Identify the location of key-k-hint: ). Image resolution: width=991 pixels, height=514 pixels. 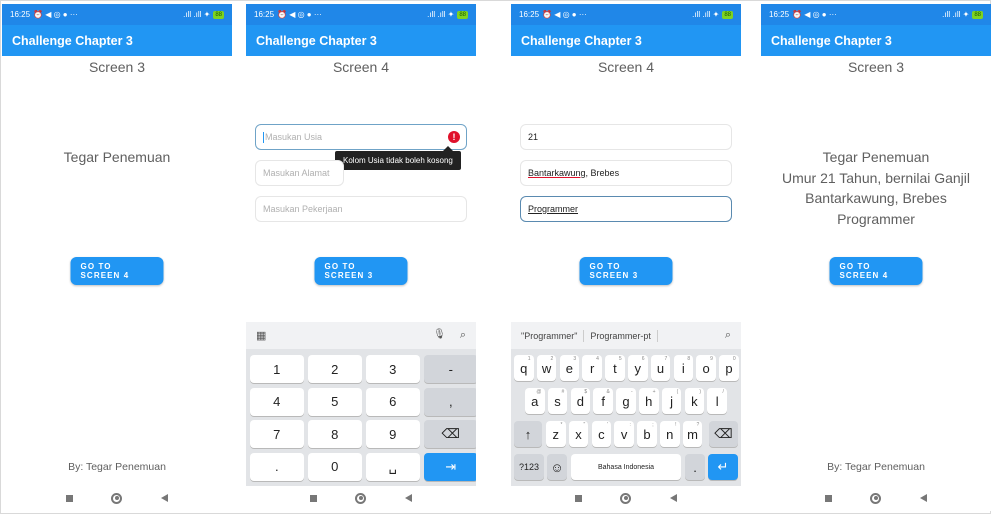
(700, 392).